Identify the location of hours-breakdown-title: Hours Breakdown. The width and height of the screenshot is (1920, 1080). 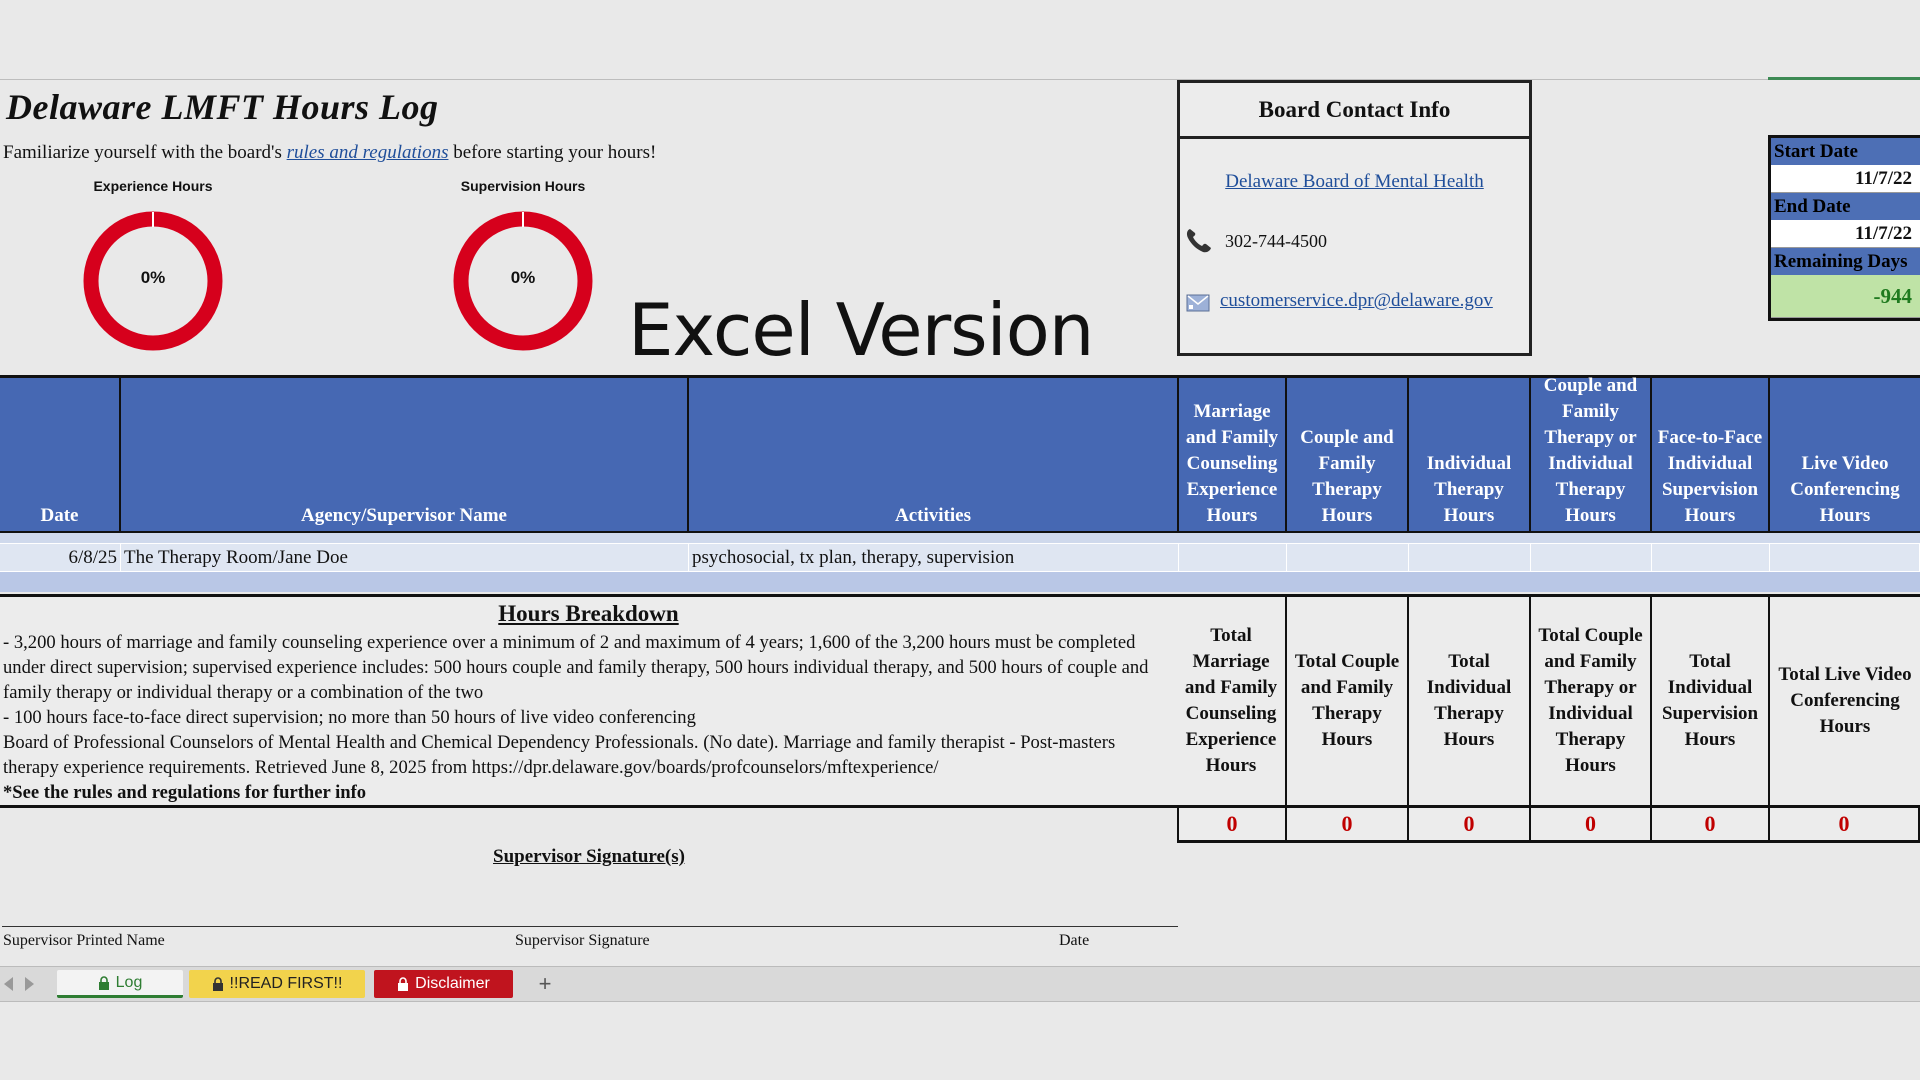
(588, 613).